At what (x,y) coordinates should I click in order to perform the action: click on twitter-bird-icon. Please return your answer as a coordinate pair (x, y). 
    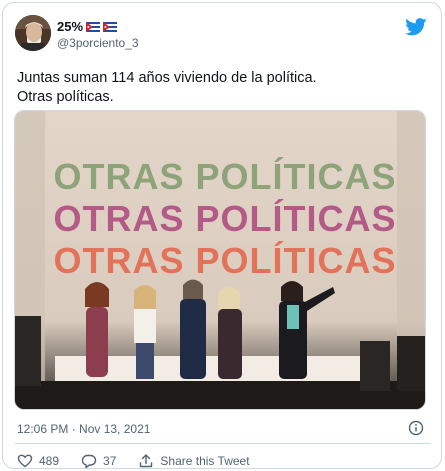
    Looking at the image, I should click on (416, 27).